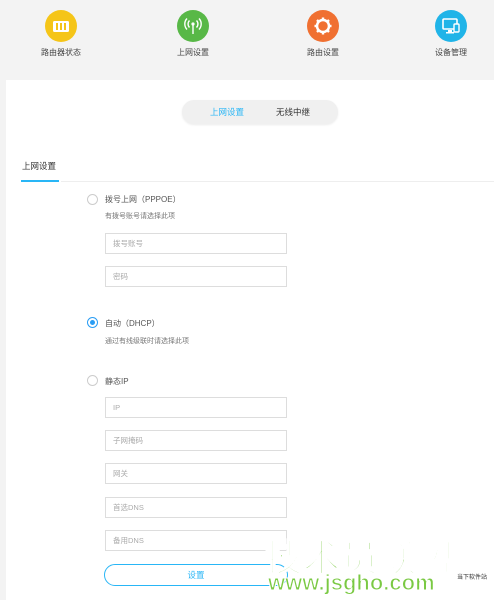 This screenshot has width=494, height=600. Describe the element at coordinates (196, 575) in the screenshot. I see `submit-settings-button: 设置` at that location.